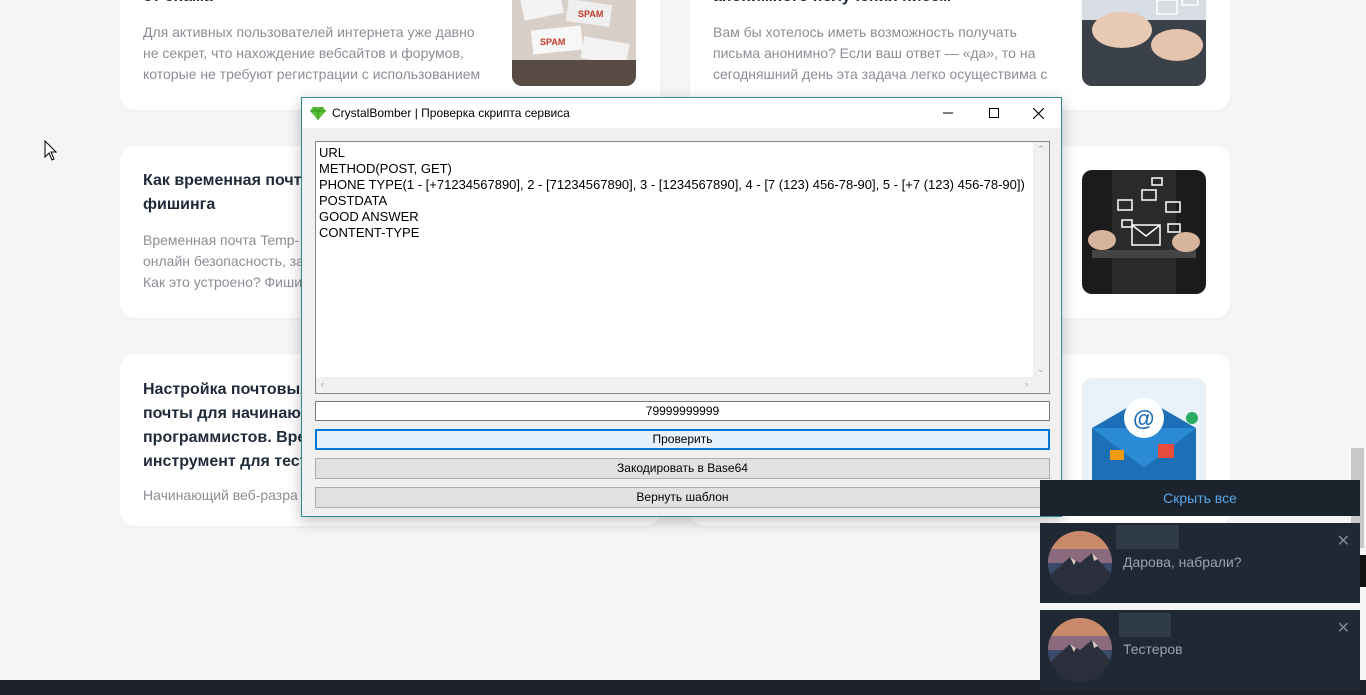  What do you see at coordinates (674, 385) in the screenshot?
I see `editor-horizontal-scrollbar: ‹ ›` at bounding box center [674, 385].